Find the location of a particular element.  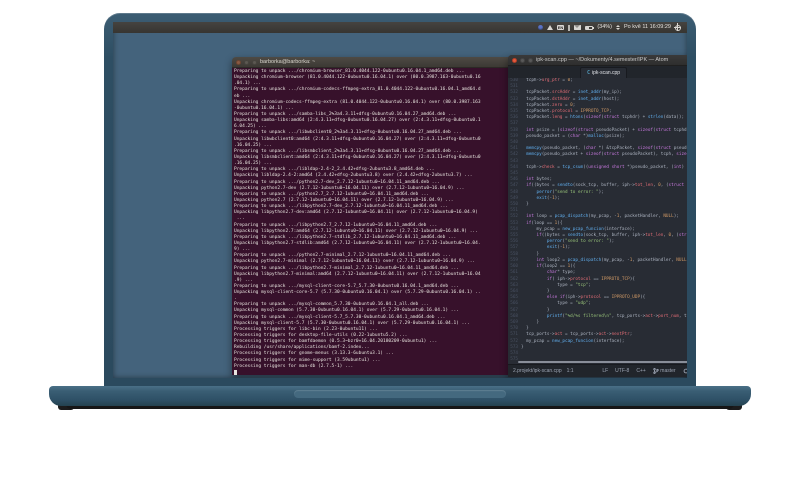

indicator-app-icon is located at coordinates (540, 27).